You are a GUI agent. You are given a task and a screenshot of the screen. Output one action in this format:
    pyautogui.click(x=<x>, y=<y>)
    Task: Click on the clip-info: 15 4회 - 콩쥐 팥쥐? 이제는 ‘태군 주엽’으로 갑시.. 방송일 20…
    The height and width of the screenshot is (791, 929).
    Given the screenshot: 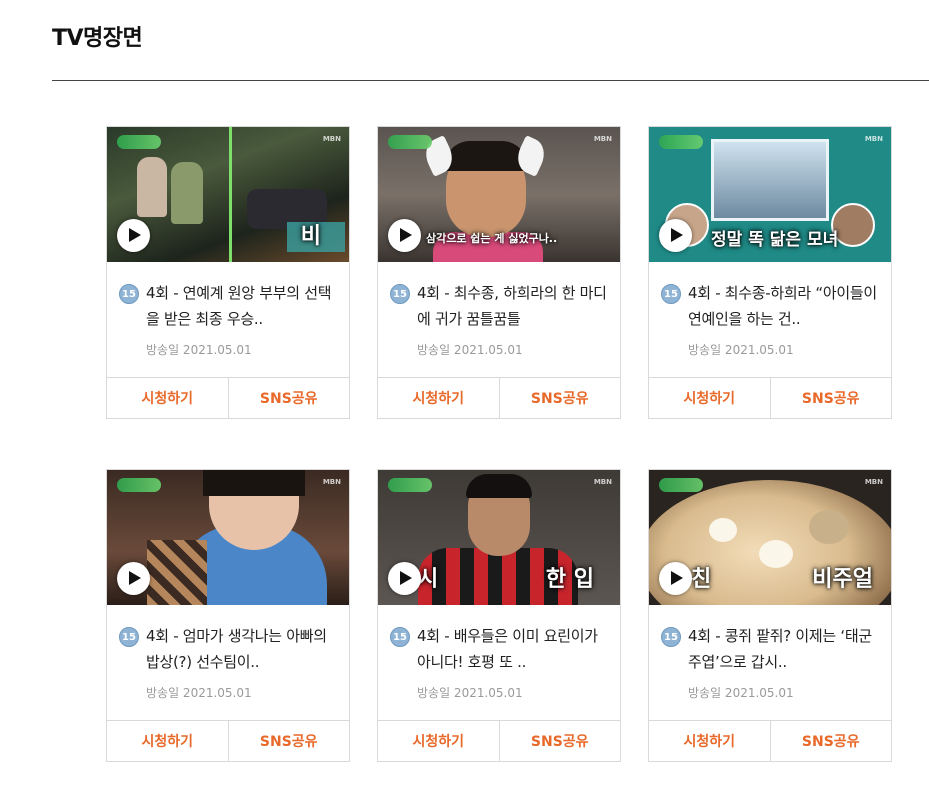 What is the action you would take?
    pyautogui.click(x=770, y=663)
    